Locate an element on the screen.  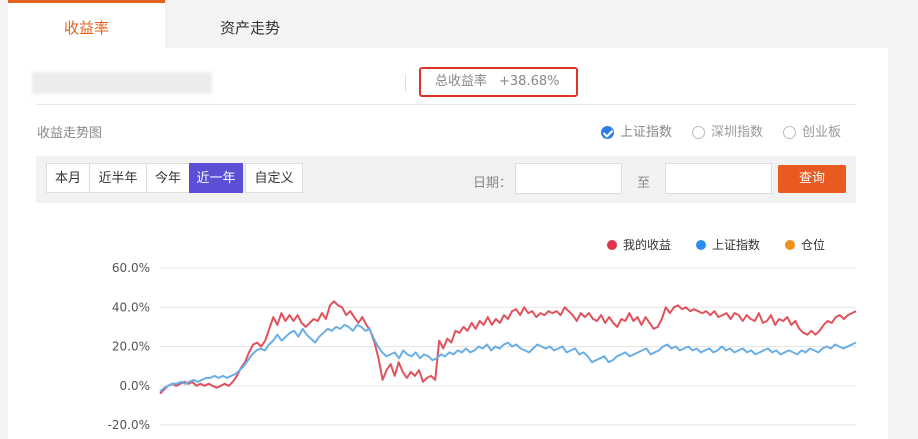
y-tick-label: 40.0% is located at coordinates (131, 307).